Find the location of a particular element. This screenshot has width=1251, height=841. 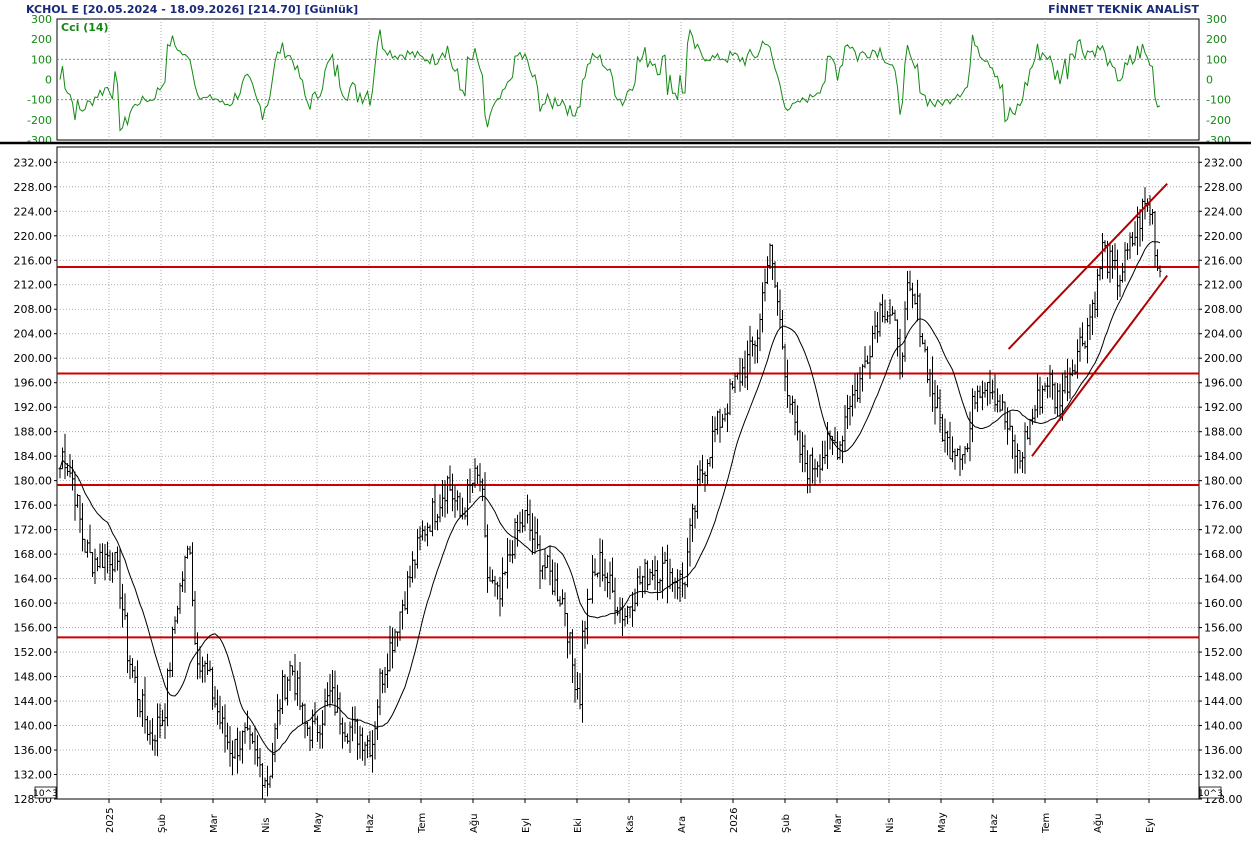

price-tick-left: 144.00 is located at coordinates (33, 701).